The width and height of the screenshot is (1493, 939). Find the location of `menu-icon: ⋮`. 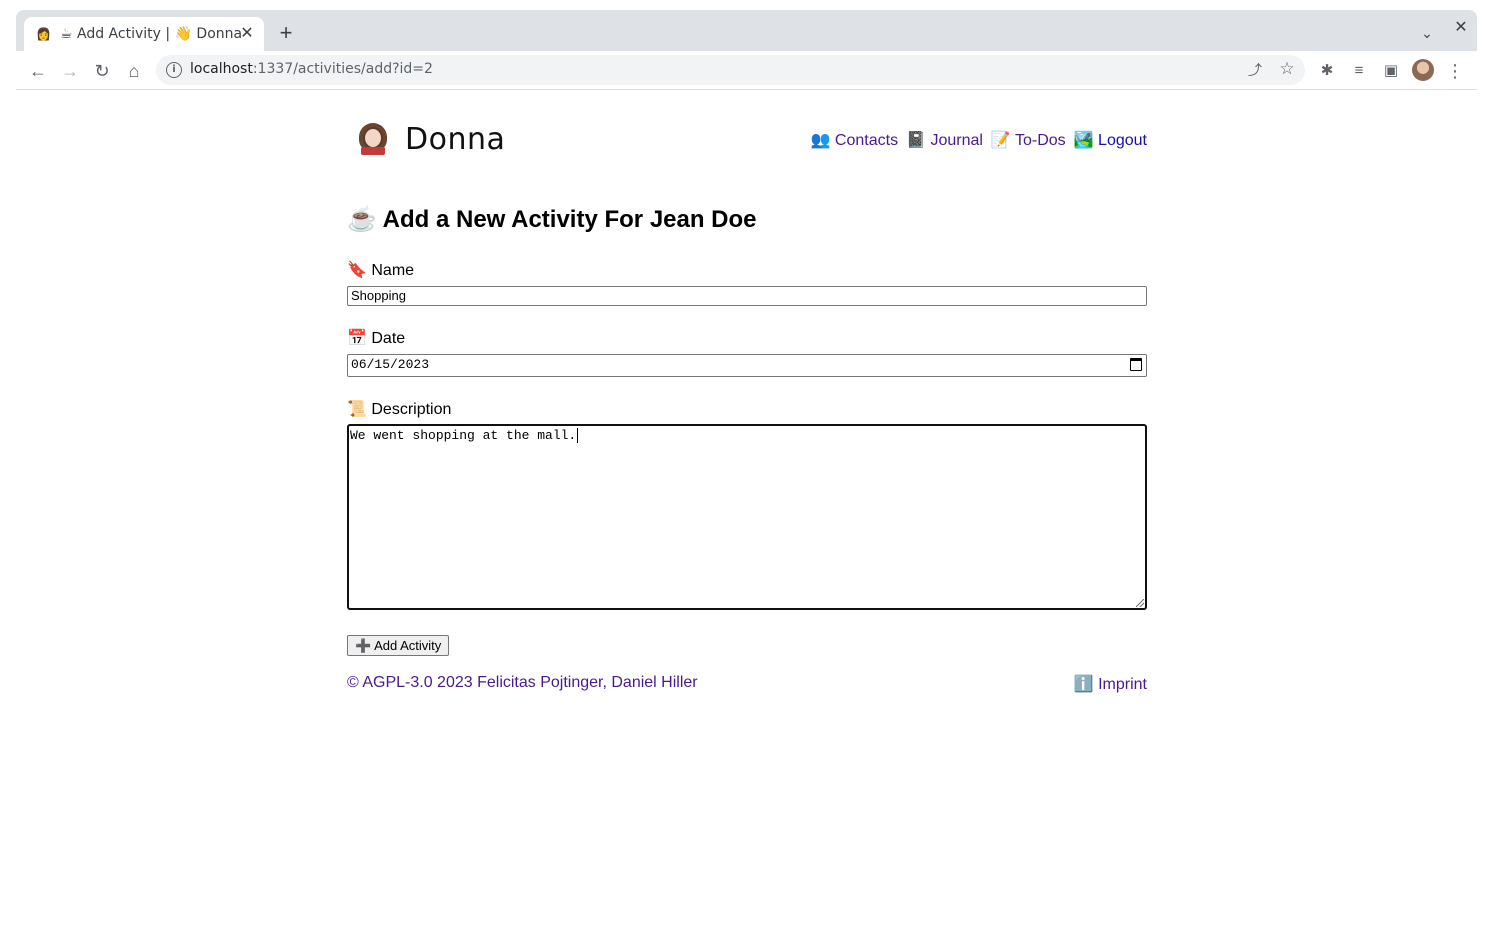

menu-icon: ⋮ is located at coordinates (1455, 71).